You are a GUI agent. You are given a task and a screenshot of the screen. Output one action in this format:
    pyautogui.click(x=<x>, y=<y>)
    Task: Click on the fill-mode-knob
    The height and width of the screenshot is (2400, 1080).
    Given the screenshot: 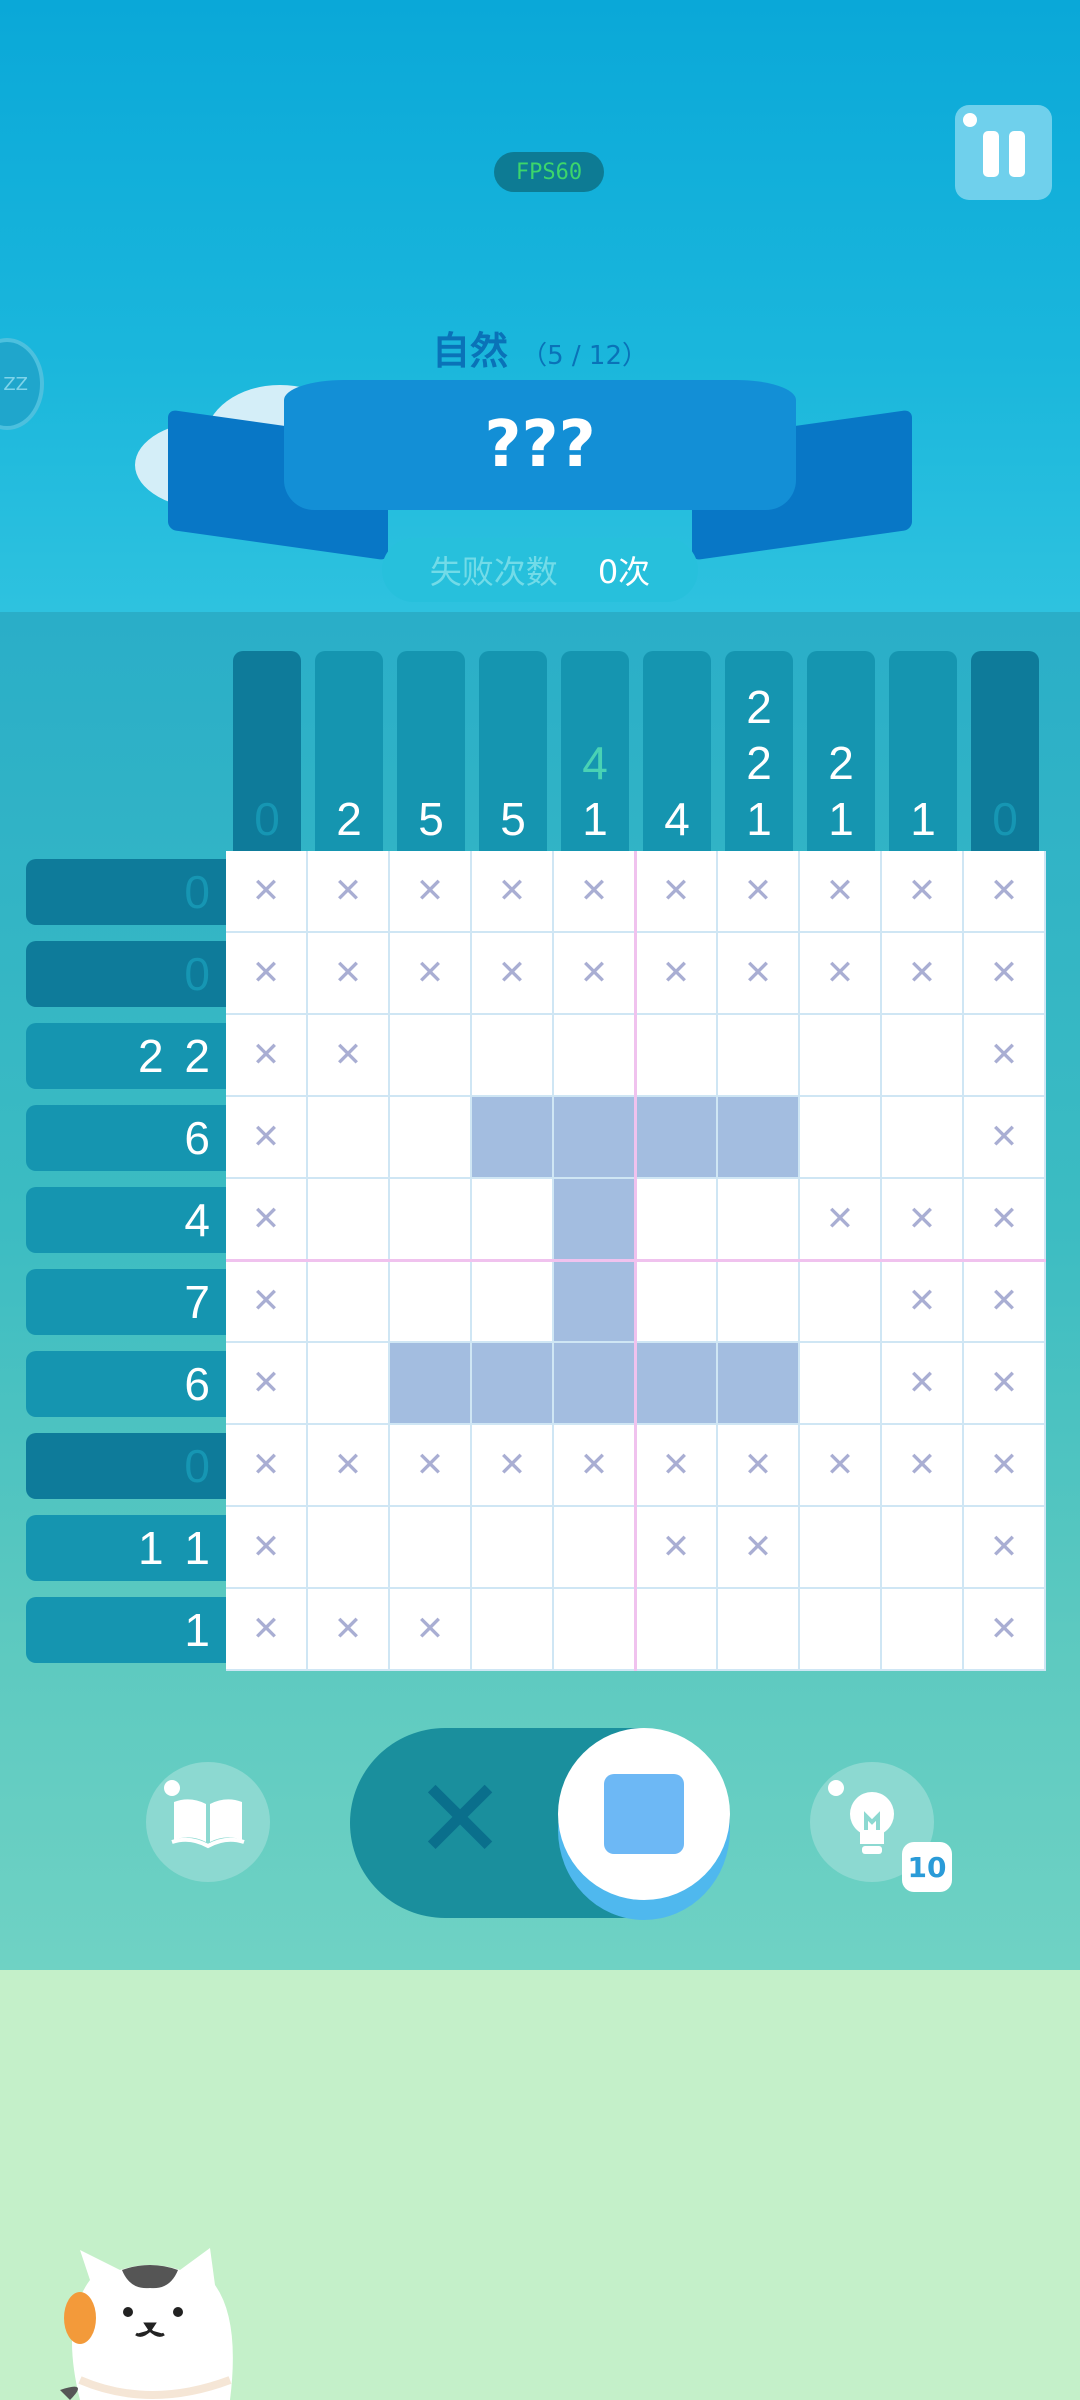 What is the action you would take?
    pyautogui.click(x=644, y=1814)
    